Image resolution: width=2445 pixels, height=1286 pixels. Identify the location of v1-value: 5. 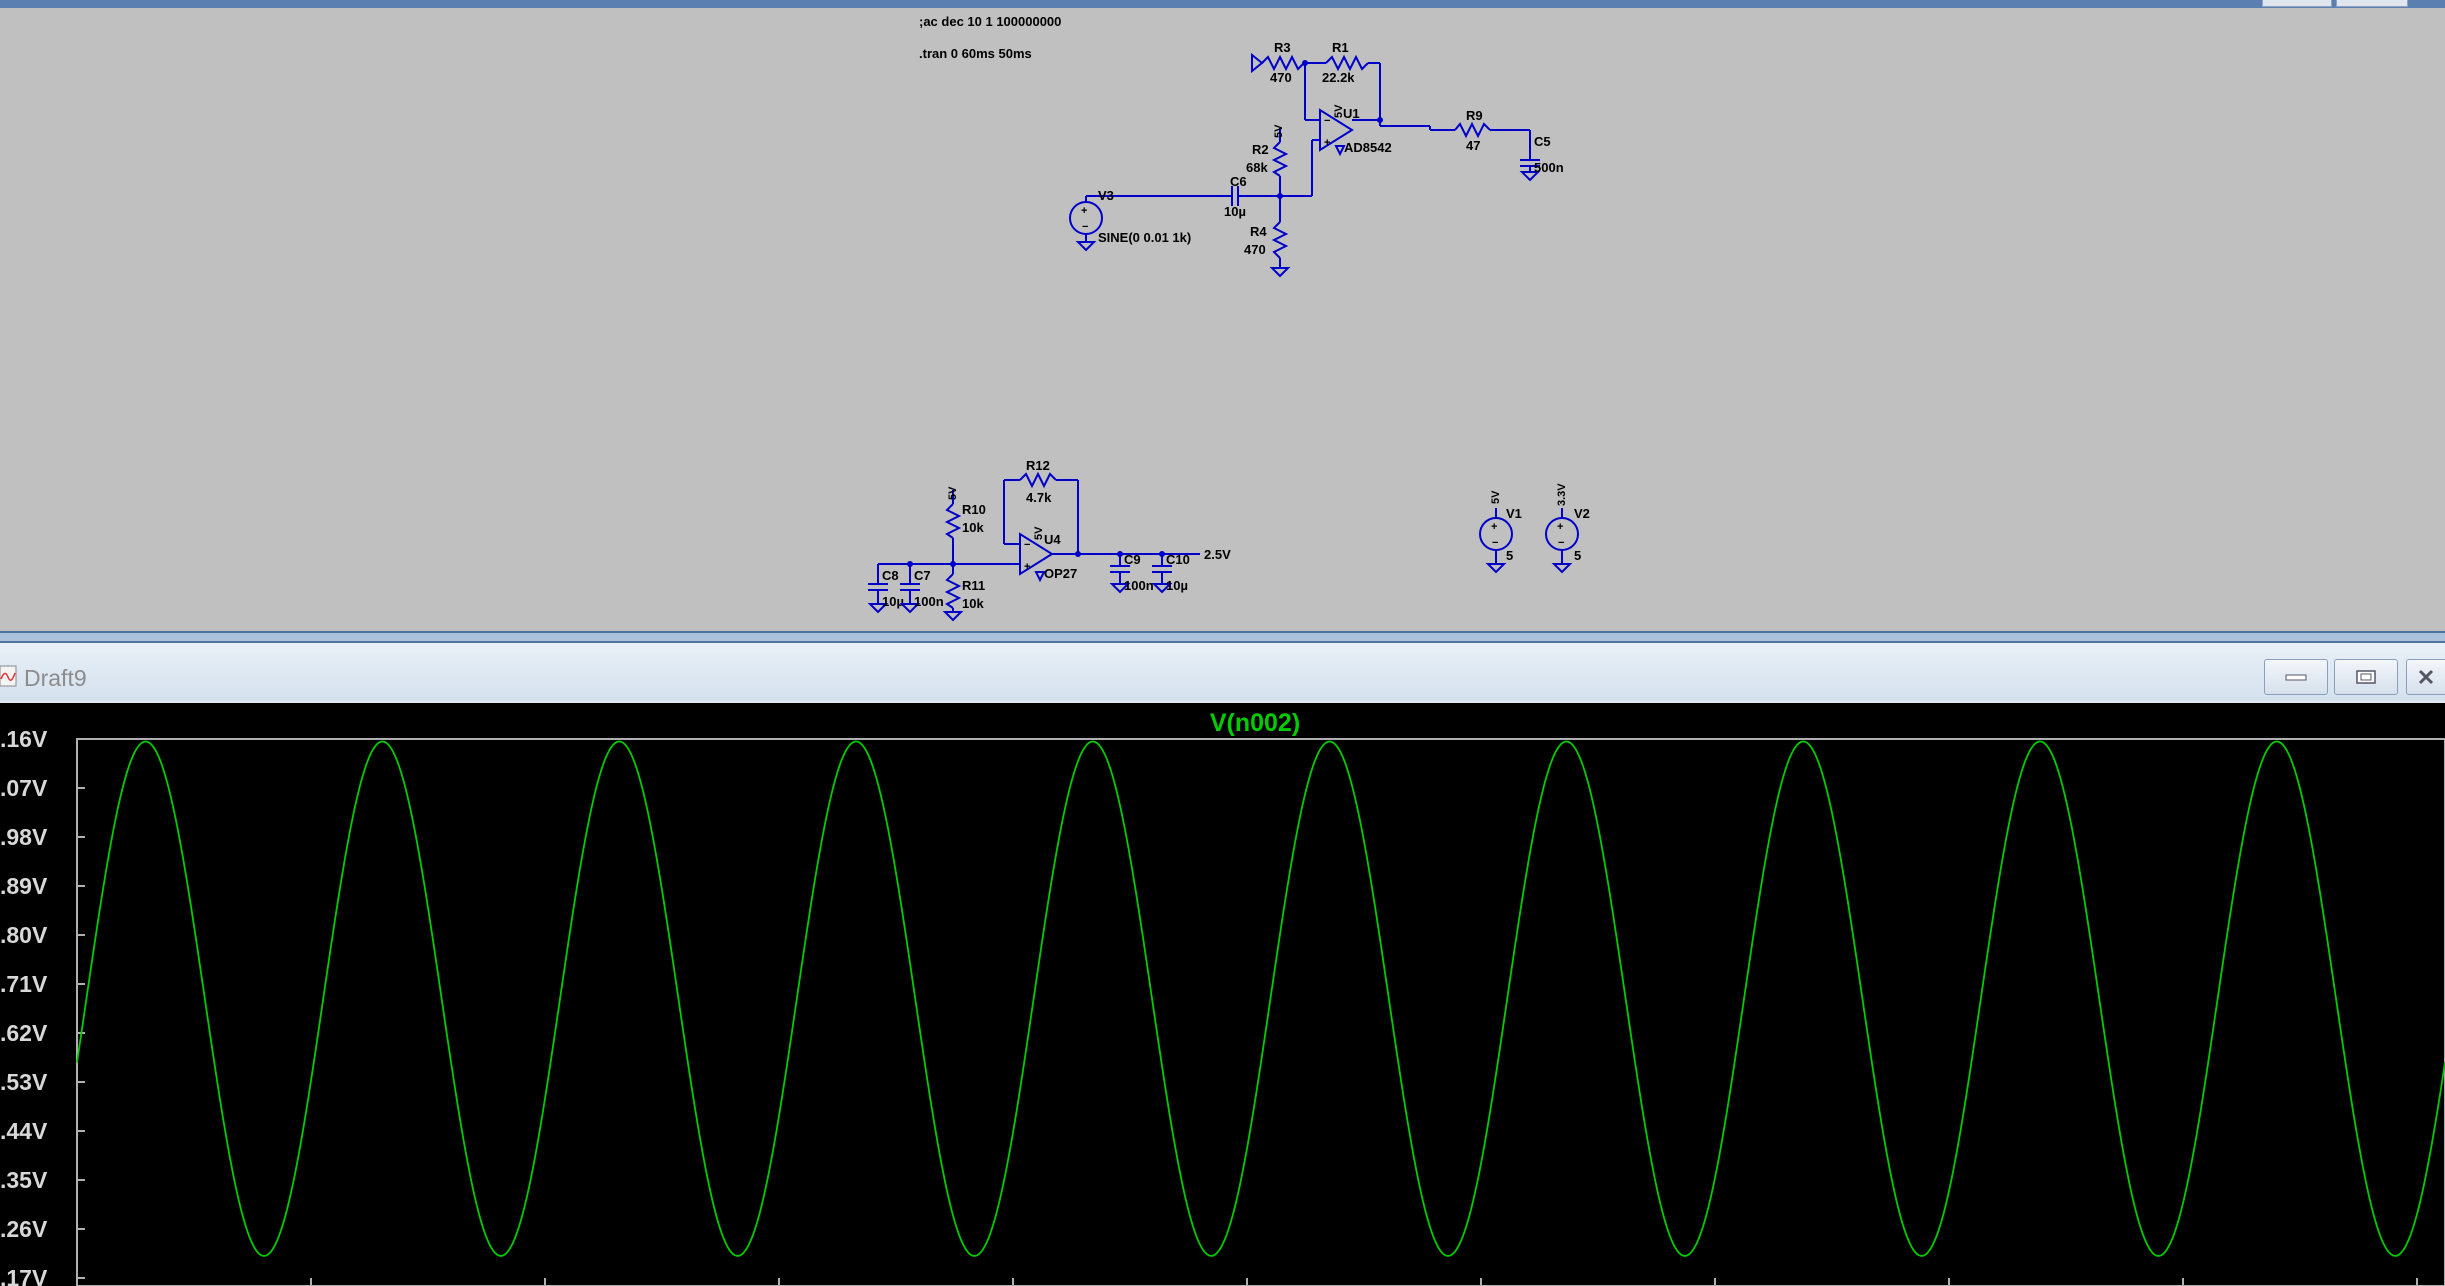
(1509, 555).